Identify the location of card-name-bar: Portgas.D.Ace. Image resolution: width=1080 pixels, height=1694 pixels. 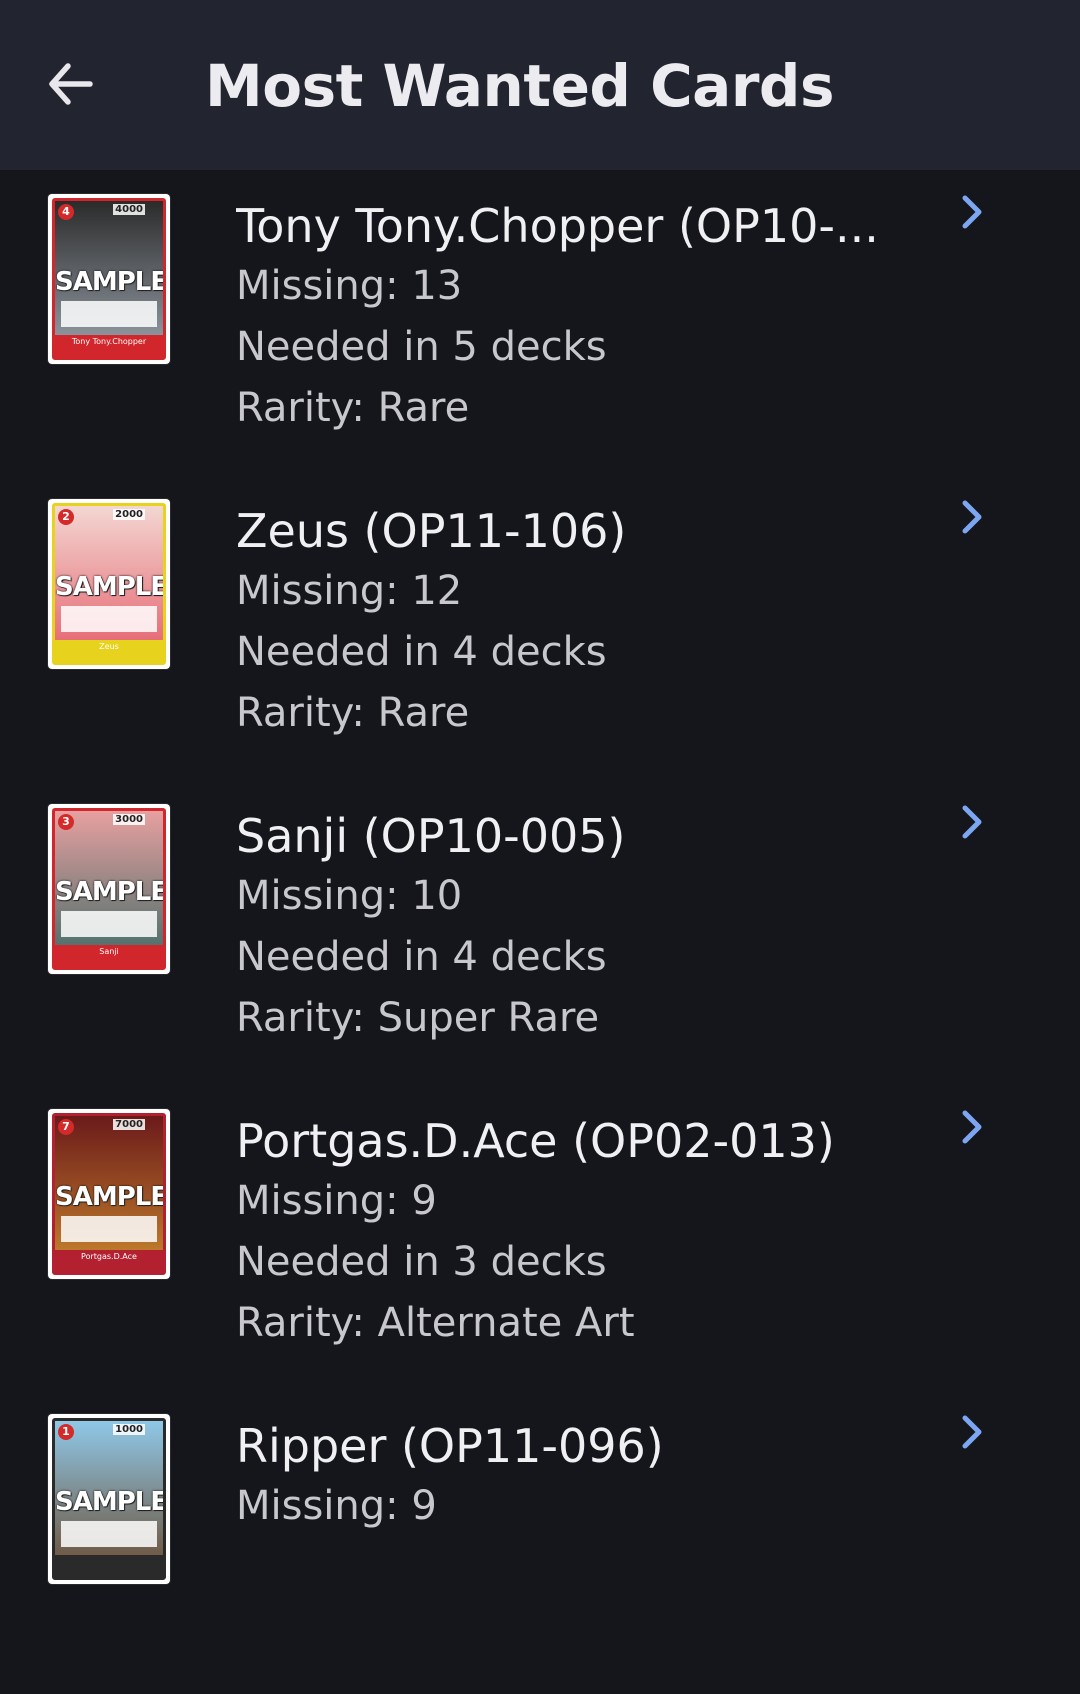
(109, 1261).